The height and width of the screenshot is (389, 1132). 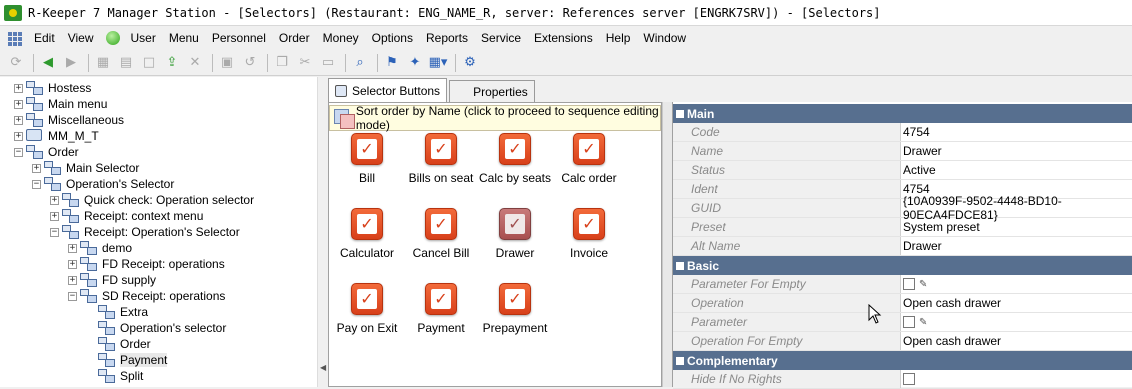 I want to click on menu-extensions: Extensions, so click(x=563, y=38).